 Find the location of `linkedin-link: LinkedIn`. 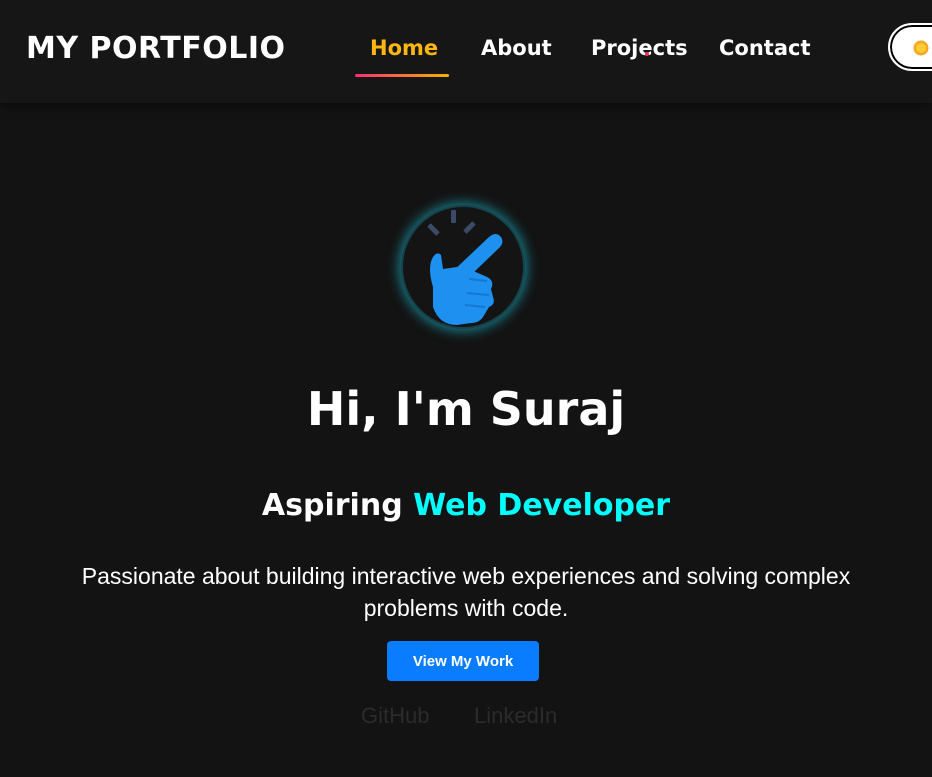

linkedin-link: LinkedIn is located at coordinates (515, 716).